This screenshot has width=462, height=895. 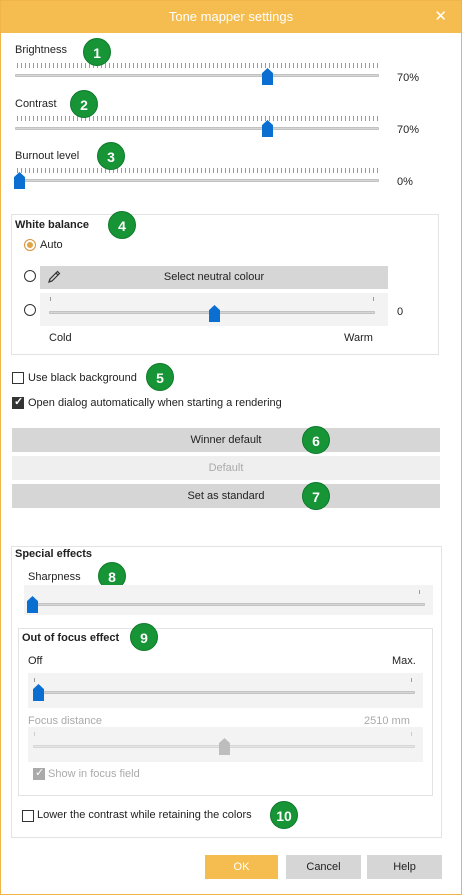 What do you see at coordinates (52, 225) in the screenshot?
I see `white-balance-title: White balance` at bounding box center [52, 225].